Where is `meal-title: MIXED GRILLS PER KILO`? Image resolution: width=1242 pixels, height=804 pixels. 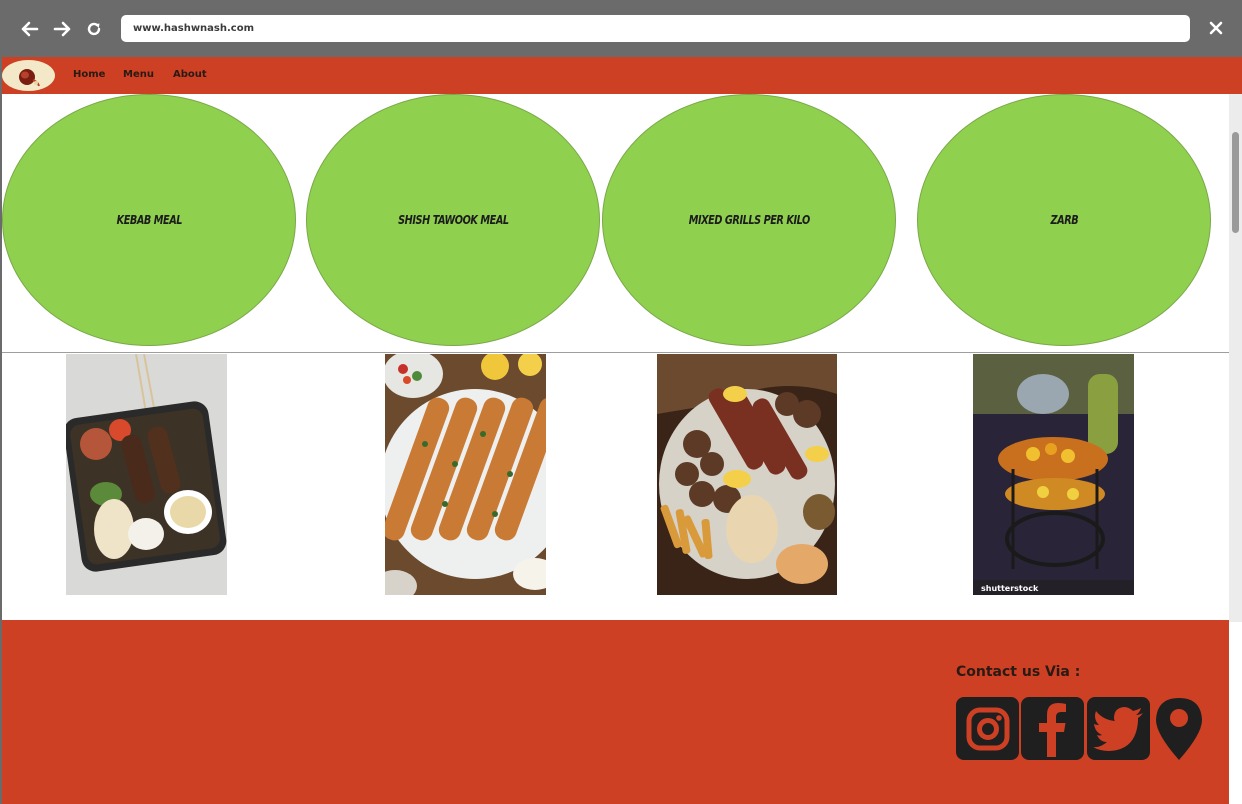
meal-title: MIXED GRILLS PER KILO is located at coordinates (749, 220).